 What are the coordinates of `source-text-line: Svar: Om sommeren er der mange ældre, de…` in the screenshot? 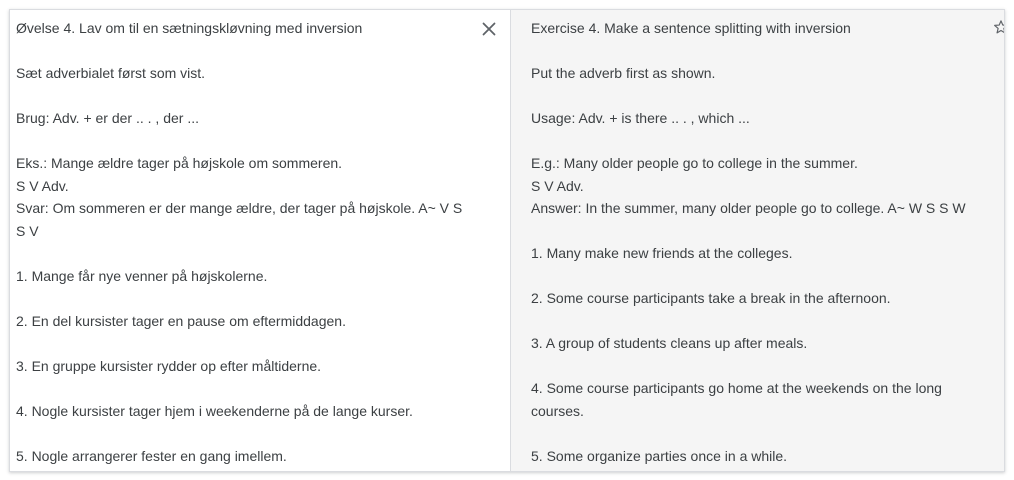 It's located at (239, 219).